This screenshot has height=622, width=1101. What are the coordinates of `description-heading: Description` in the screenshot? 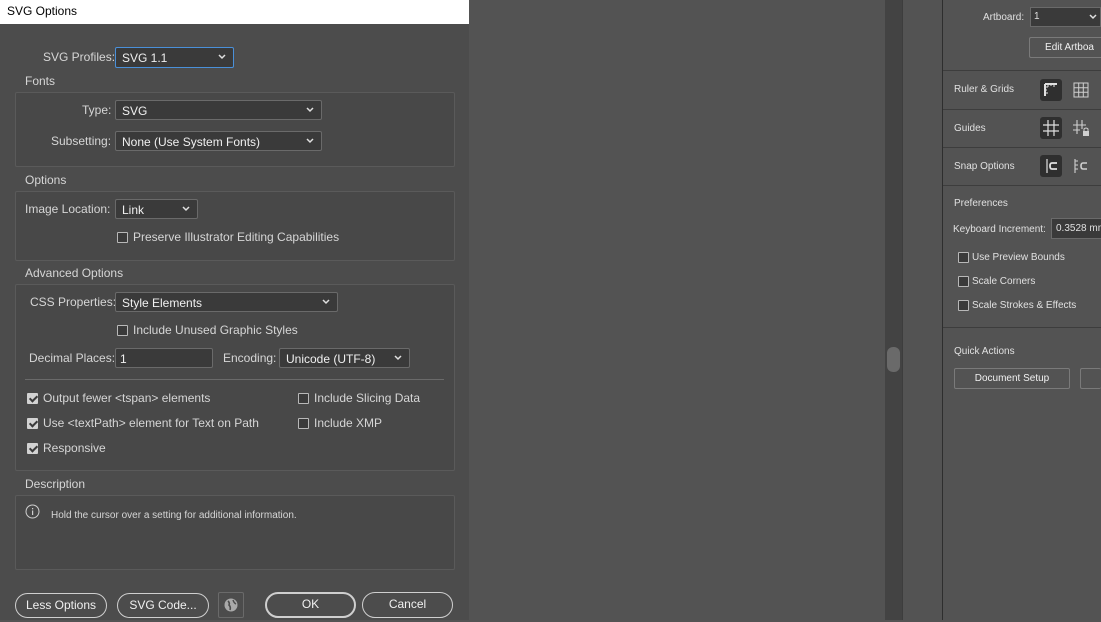 It's located at (55, 484).